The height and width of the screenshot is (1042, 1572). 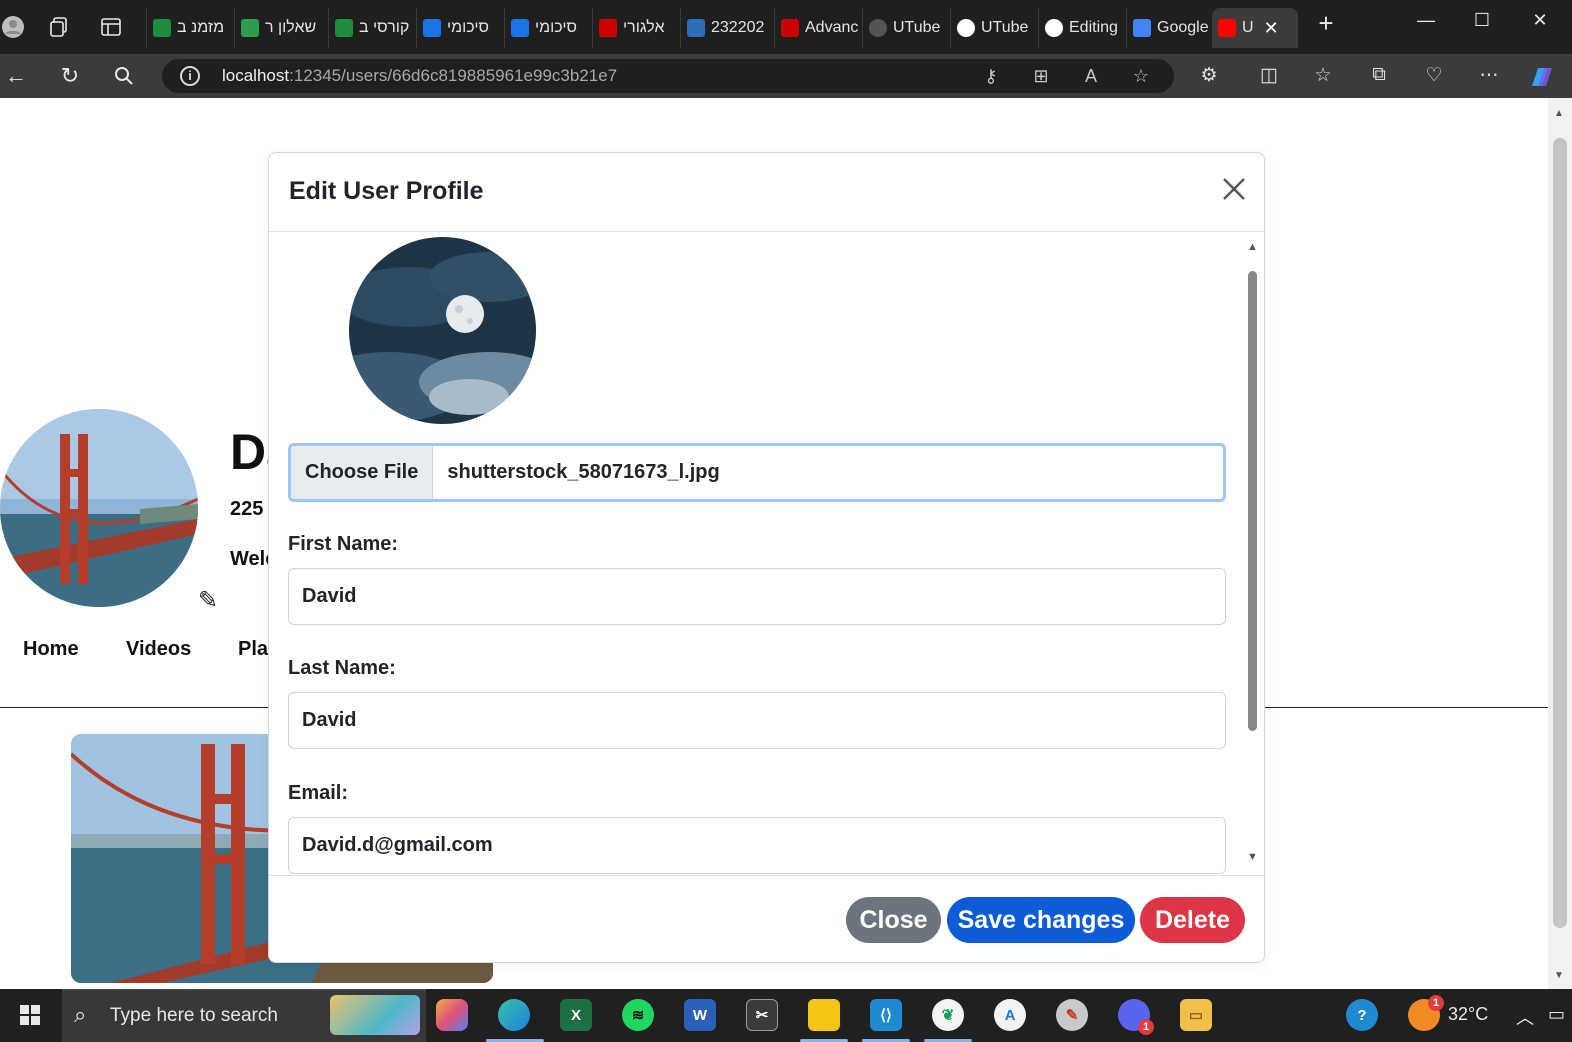 I want to click on new-tab-button: +, so click(x=1326, y=23).